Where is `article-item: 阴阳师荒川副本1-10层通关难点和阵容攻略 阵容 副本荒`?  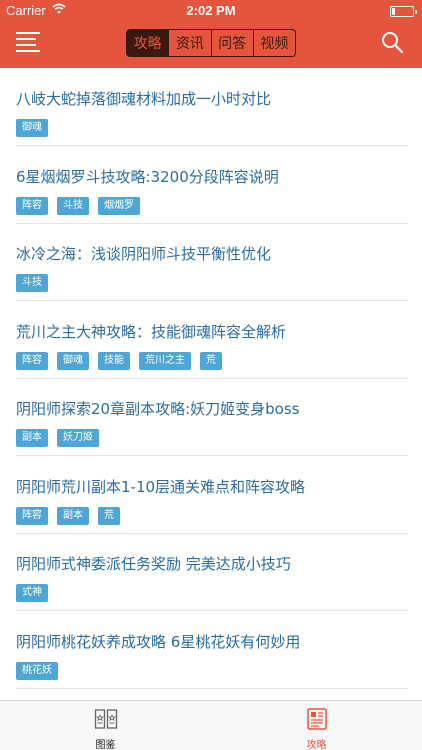 article-item: 阴阳师荒川副本1-10层通关难点和阵容攻略 阵容 副本荒 is located at coordinates (211, 495).